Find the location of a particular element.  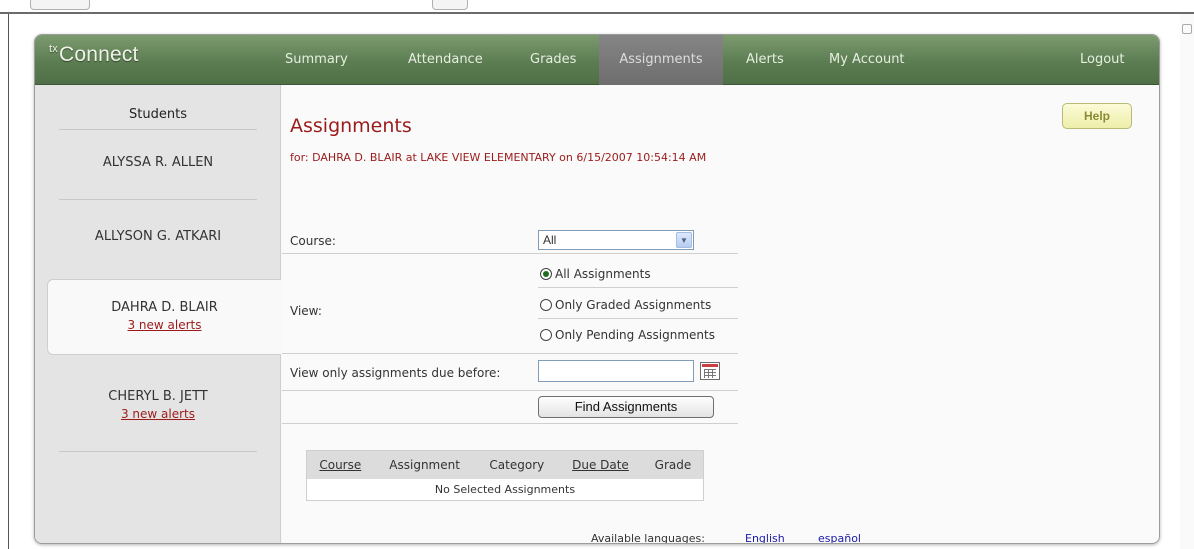

language-english-link: English is located at coordinates (765, 537).